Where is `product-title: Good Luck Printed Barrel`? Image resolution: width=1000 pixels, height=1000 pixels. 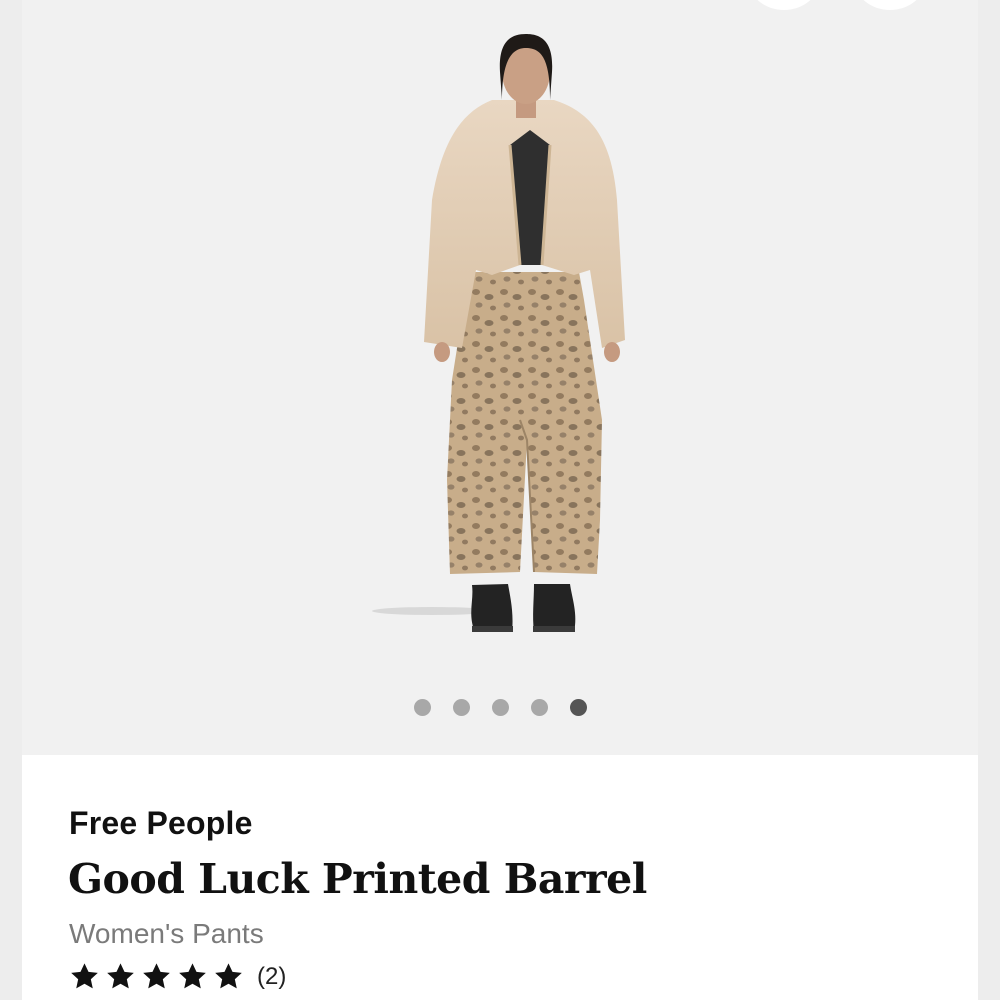
product-title: Good Luck Printed Barrel is located at coordinates (357, 879).